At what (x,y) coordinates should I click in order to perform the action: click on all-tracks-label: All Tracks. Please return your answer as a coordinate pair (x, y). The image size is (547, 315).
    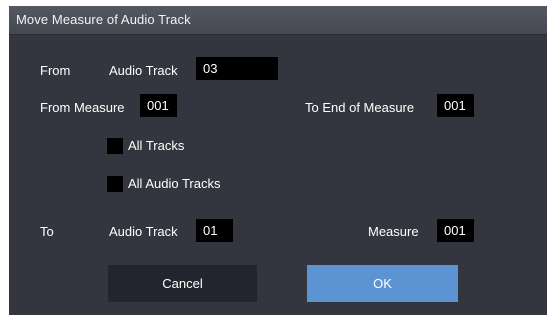
    Looking at the image, I should click on (156, 145).